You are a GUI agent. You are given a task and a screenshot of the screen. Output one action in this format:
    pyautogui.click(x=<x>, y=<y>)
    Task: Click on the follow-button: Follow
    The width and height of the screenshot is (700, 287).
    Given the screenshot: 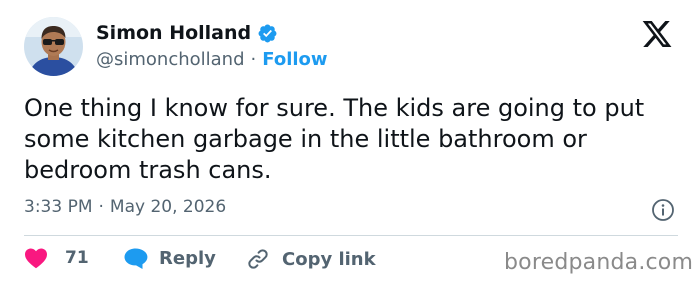 What is the action you would take?
    pyautogui.click(x=294, y=59)
    